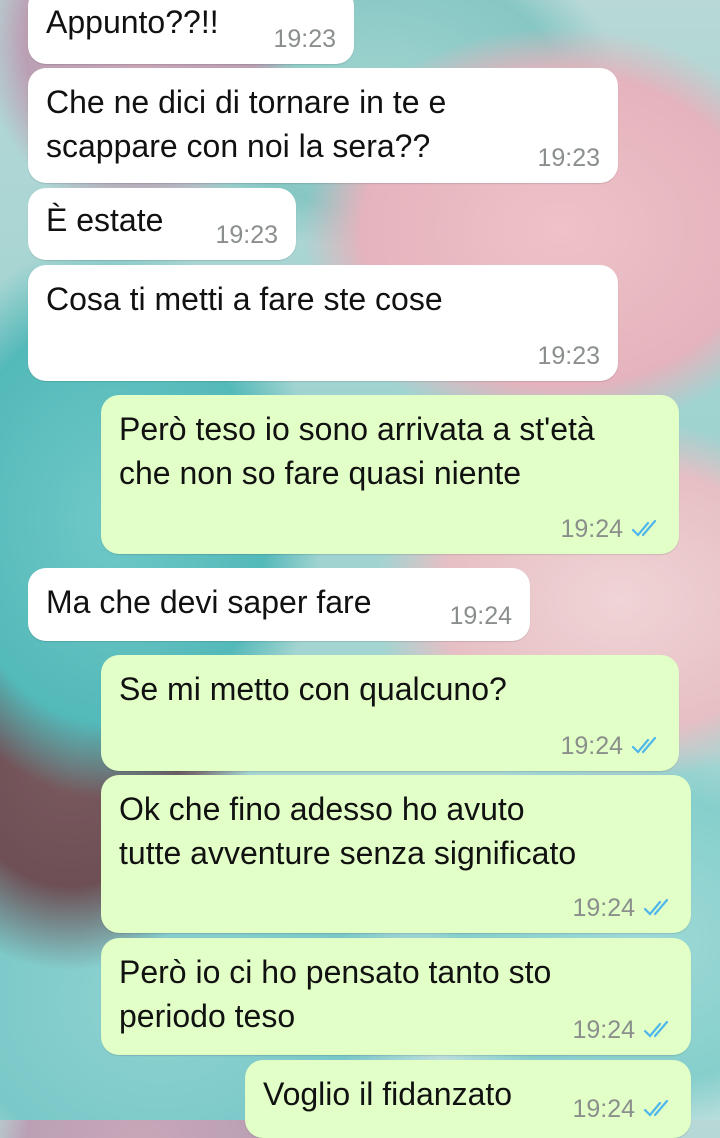  Describe the element at coordinates (388, 1094) in the screenshot. I see `message-text: Voglio il fidanzato` at that location.